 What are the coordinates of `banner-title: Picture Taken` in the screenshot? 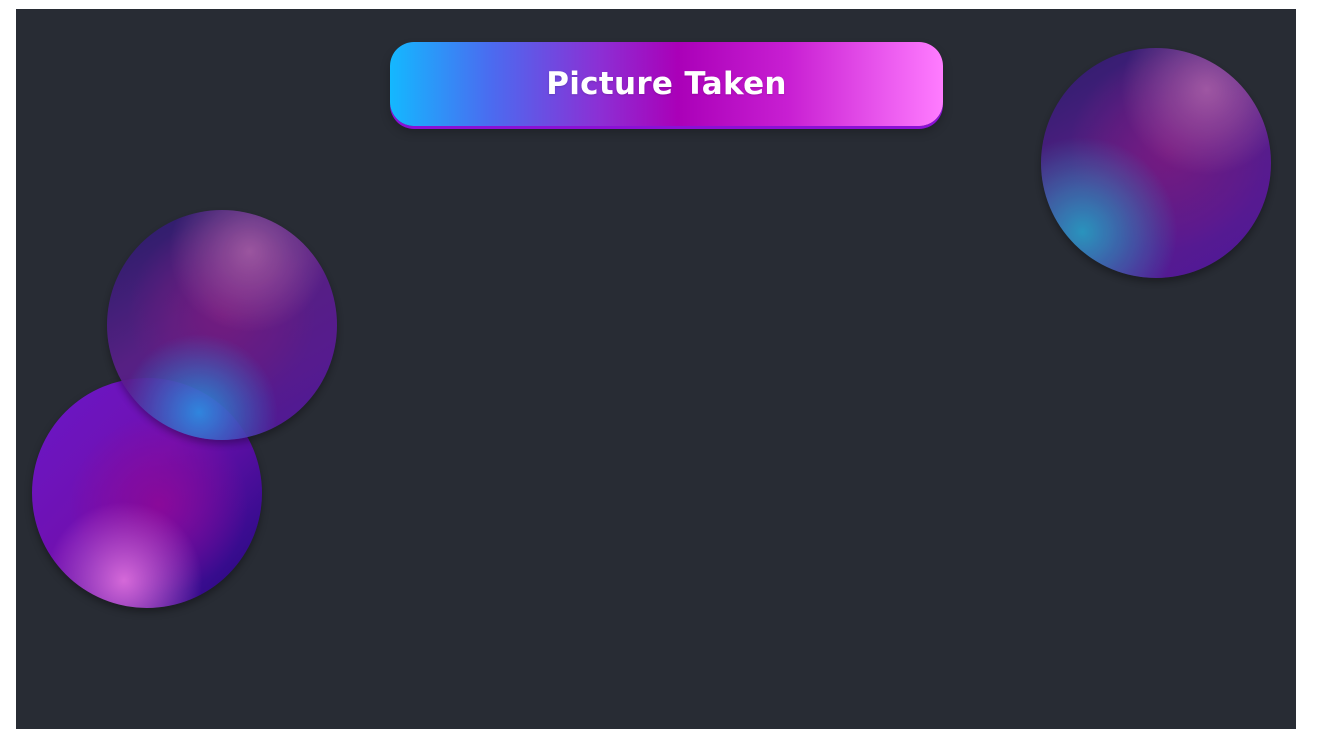 It's located at (666, 84).